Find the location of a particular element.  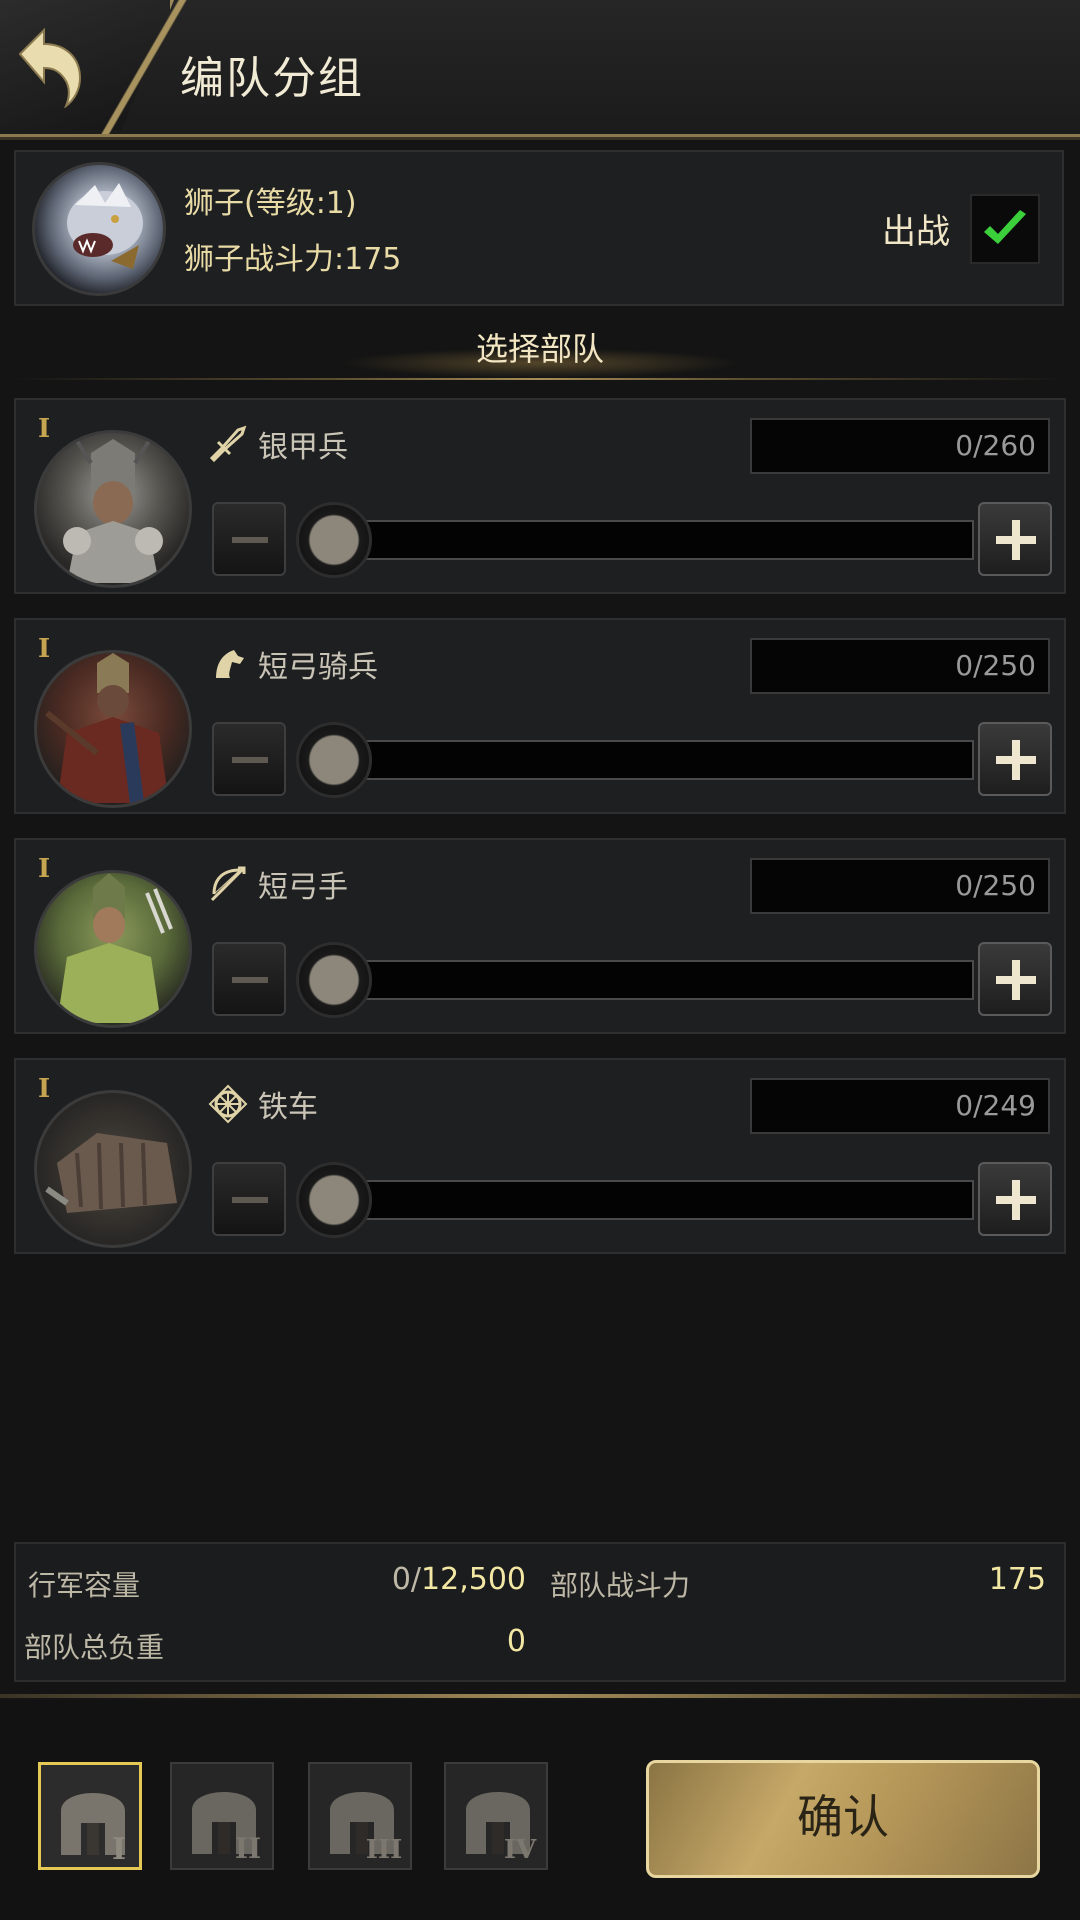

deploy-checkbox is located at coordinates (1005, 229).